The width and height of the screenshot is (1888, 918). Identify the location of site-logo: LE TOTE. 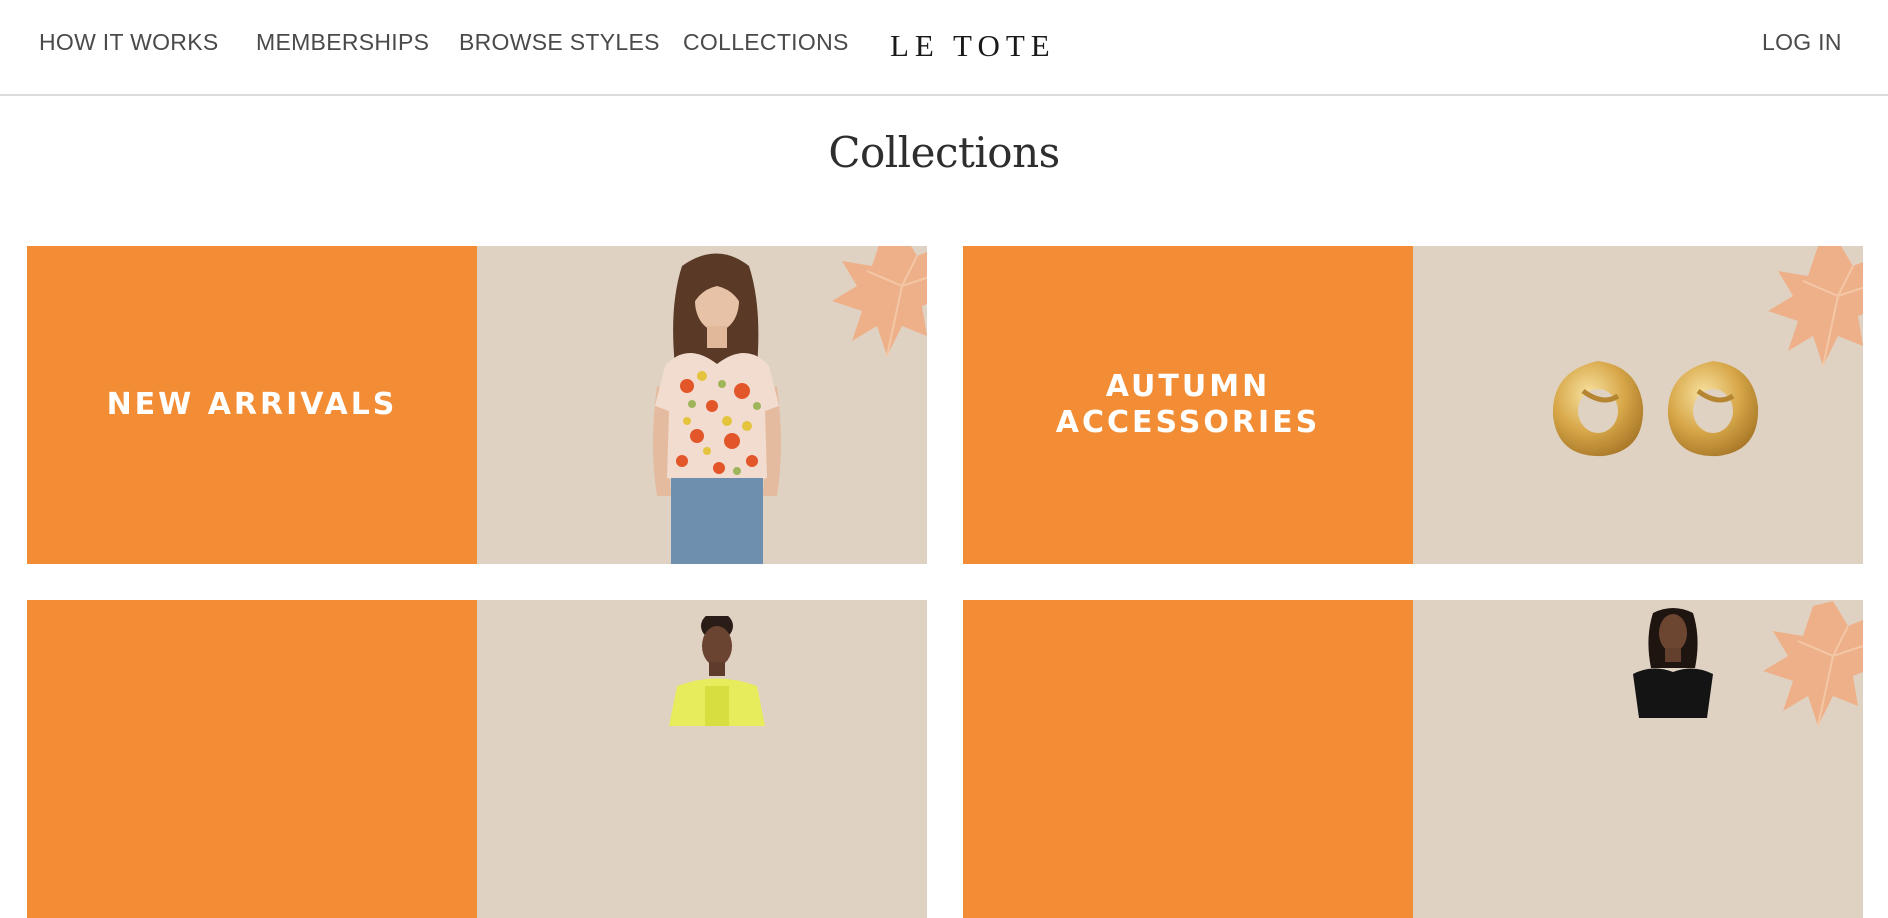
(973, 46).